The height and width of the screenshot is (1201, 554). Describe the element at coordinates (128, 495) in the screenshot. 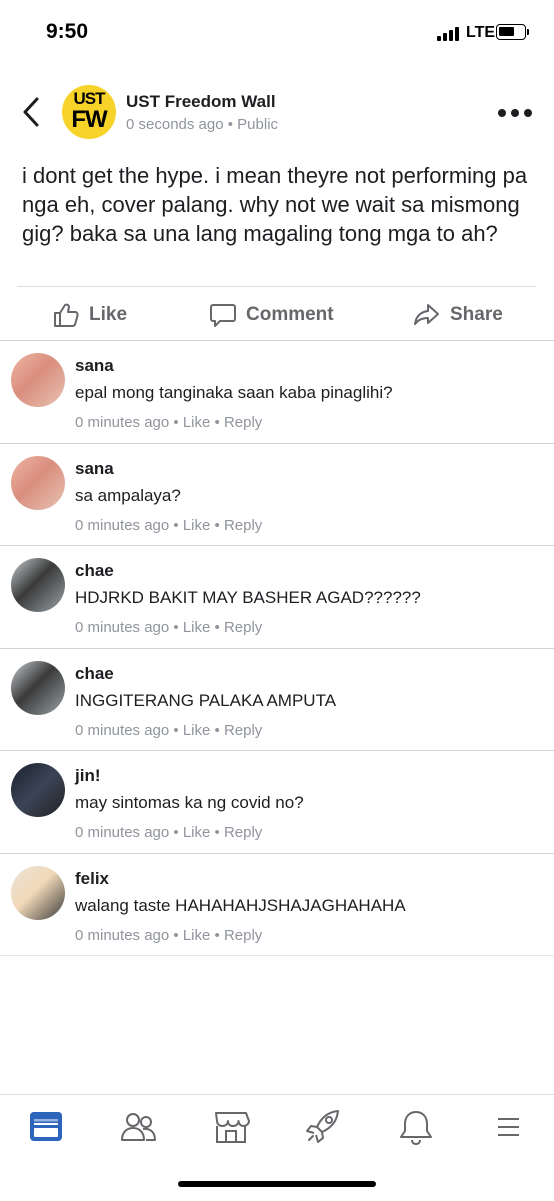

I see `comment-text: sa ampalaya?` at that location.